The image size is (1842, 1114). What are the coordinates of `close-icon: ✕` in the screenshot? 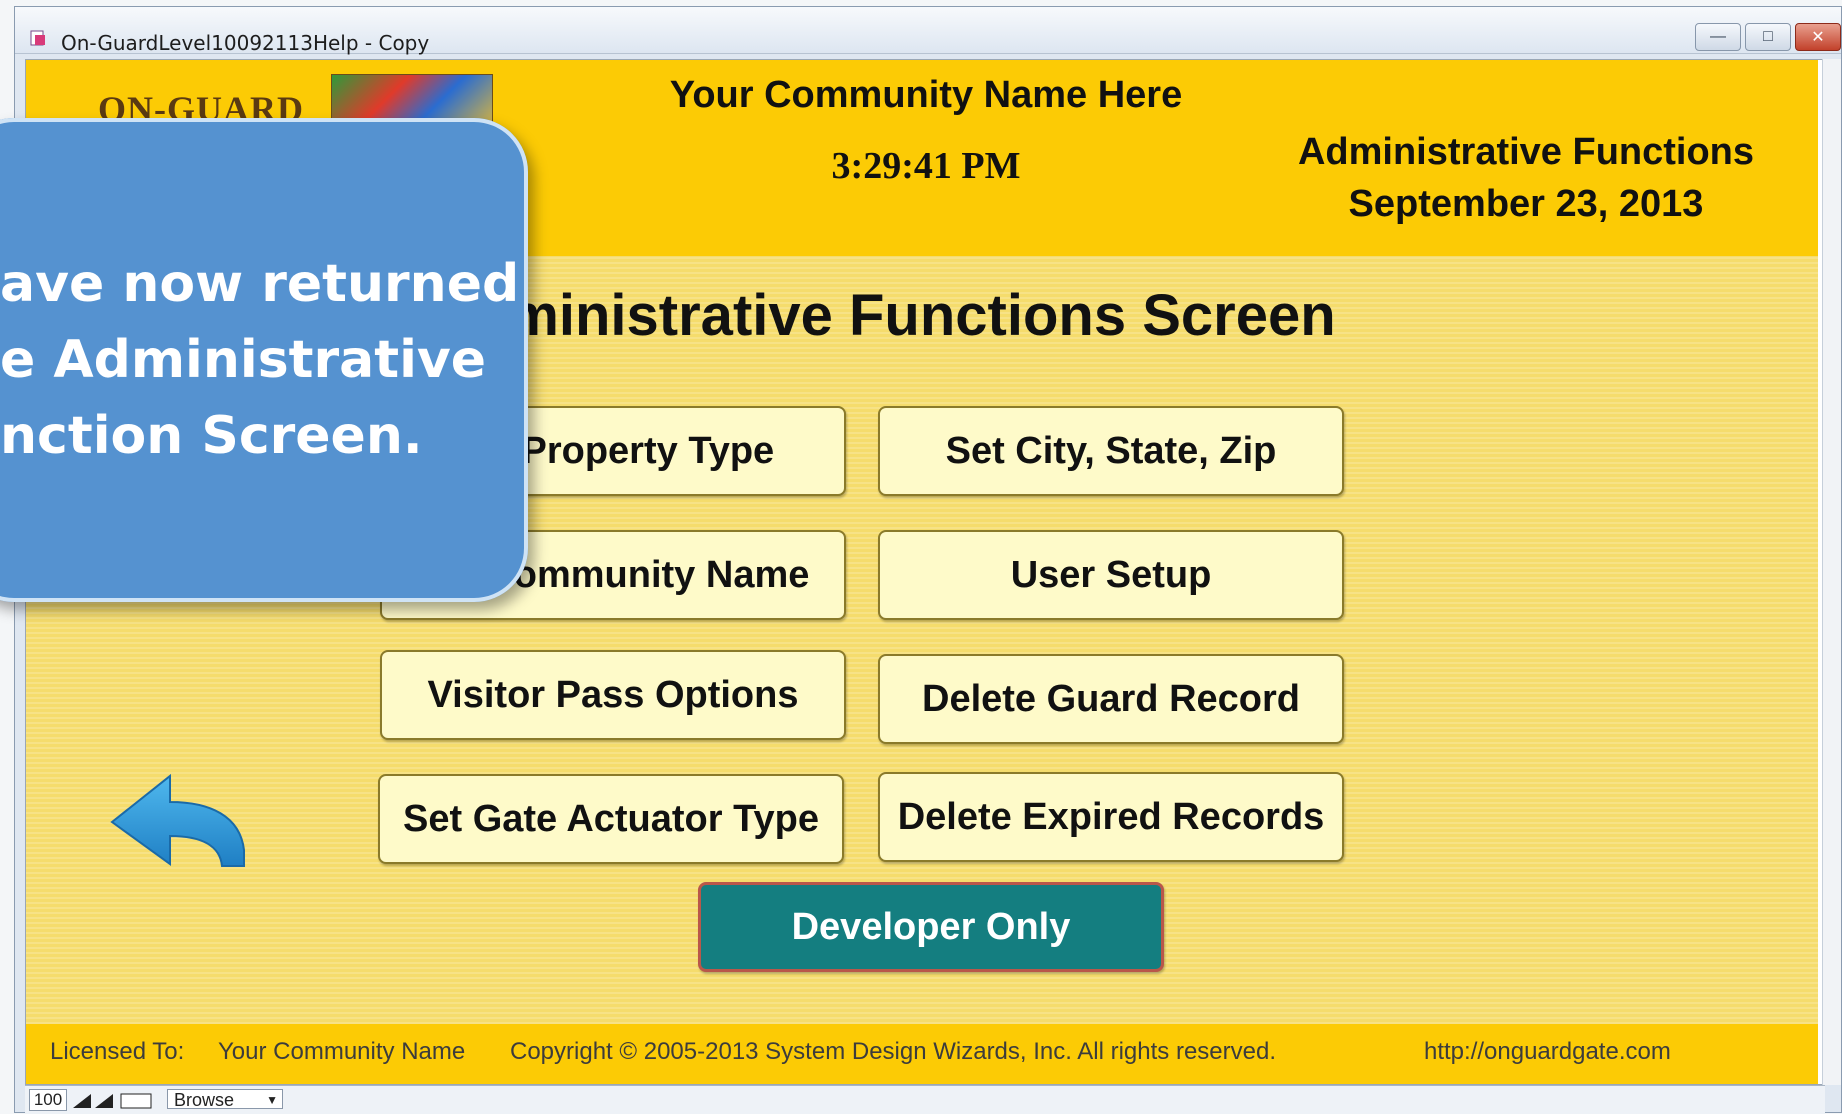 It's located at (1818, 37).